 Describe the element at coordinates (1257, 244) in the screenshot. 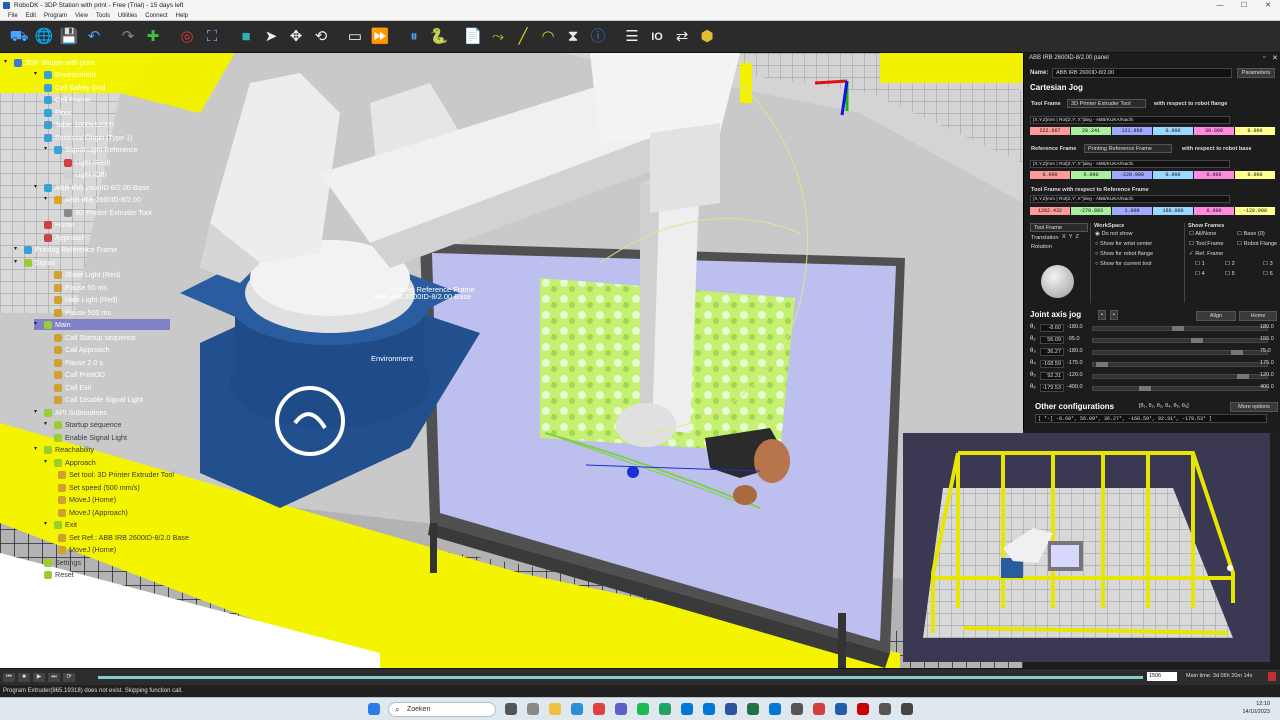

I see `show-frame-option: ☐ Robot Flange` at that location.